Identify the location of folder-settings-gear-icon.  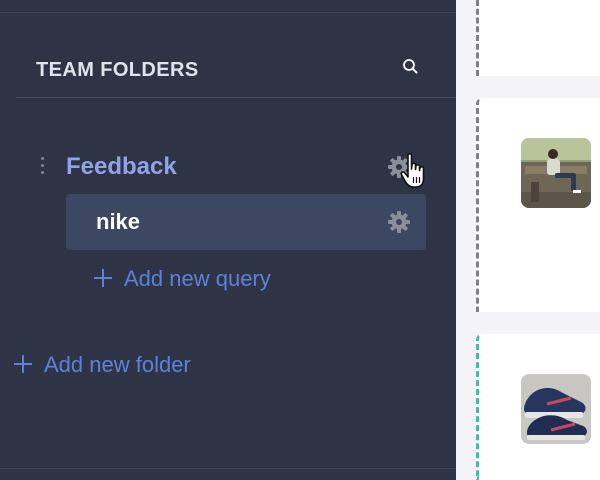
(399, 167).